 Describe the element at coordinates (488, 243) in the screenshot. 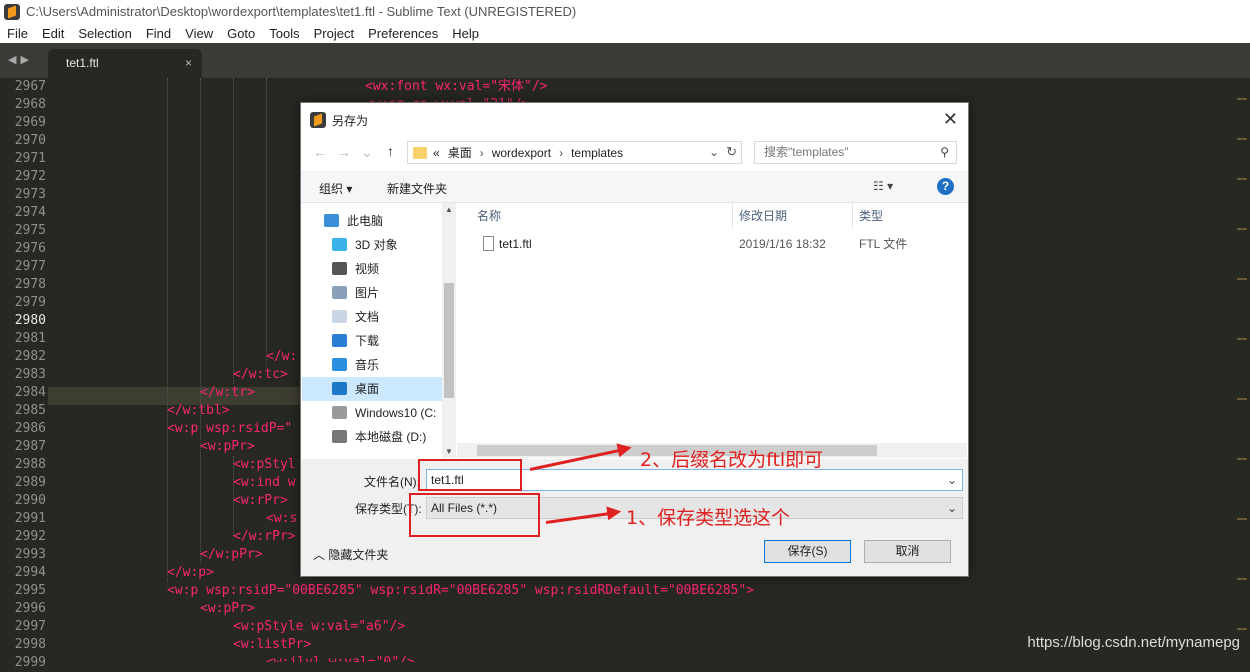

I see `file-icon` at that location.